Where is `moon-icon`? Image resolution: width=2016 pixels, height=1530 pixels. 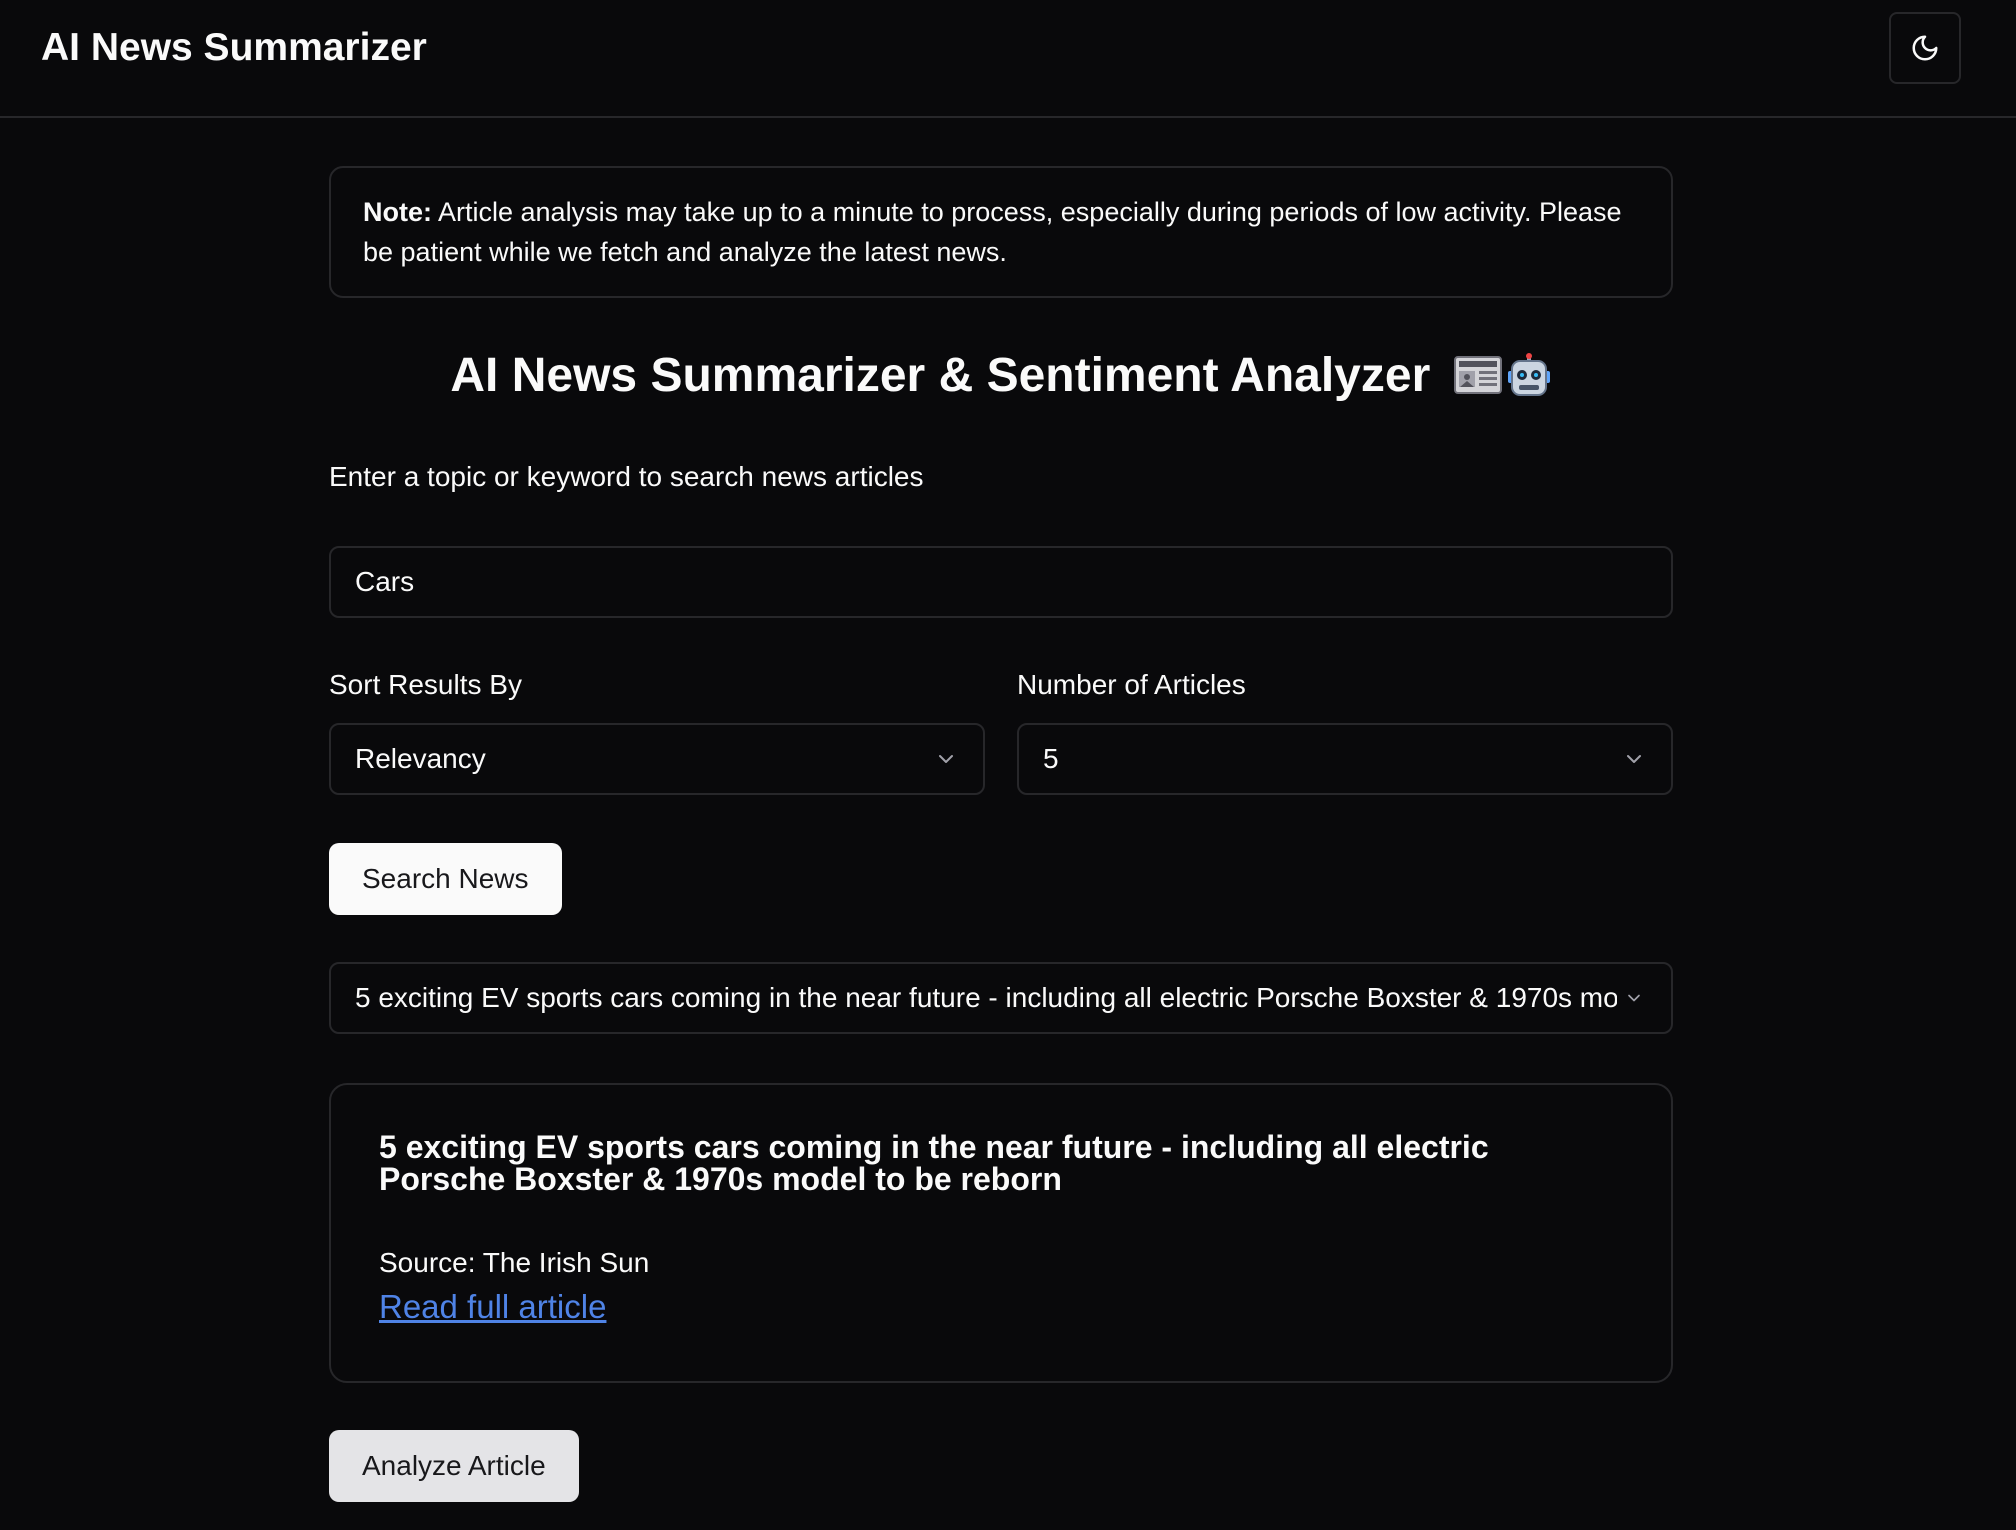 moon-icon is located at coordinates (1925, 48).